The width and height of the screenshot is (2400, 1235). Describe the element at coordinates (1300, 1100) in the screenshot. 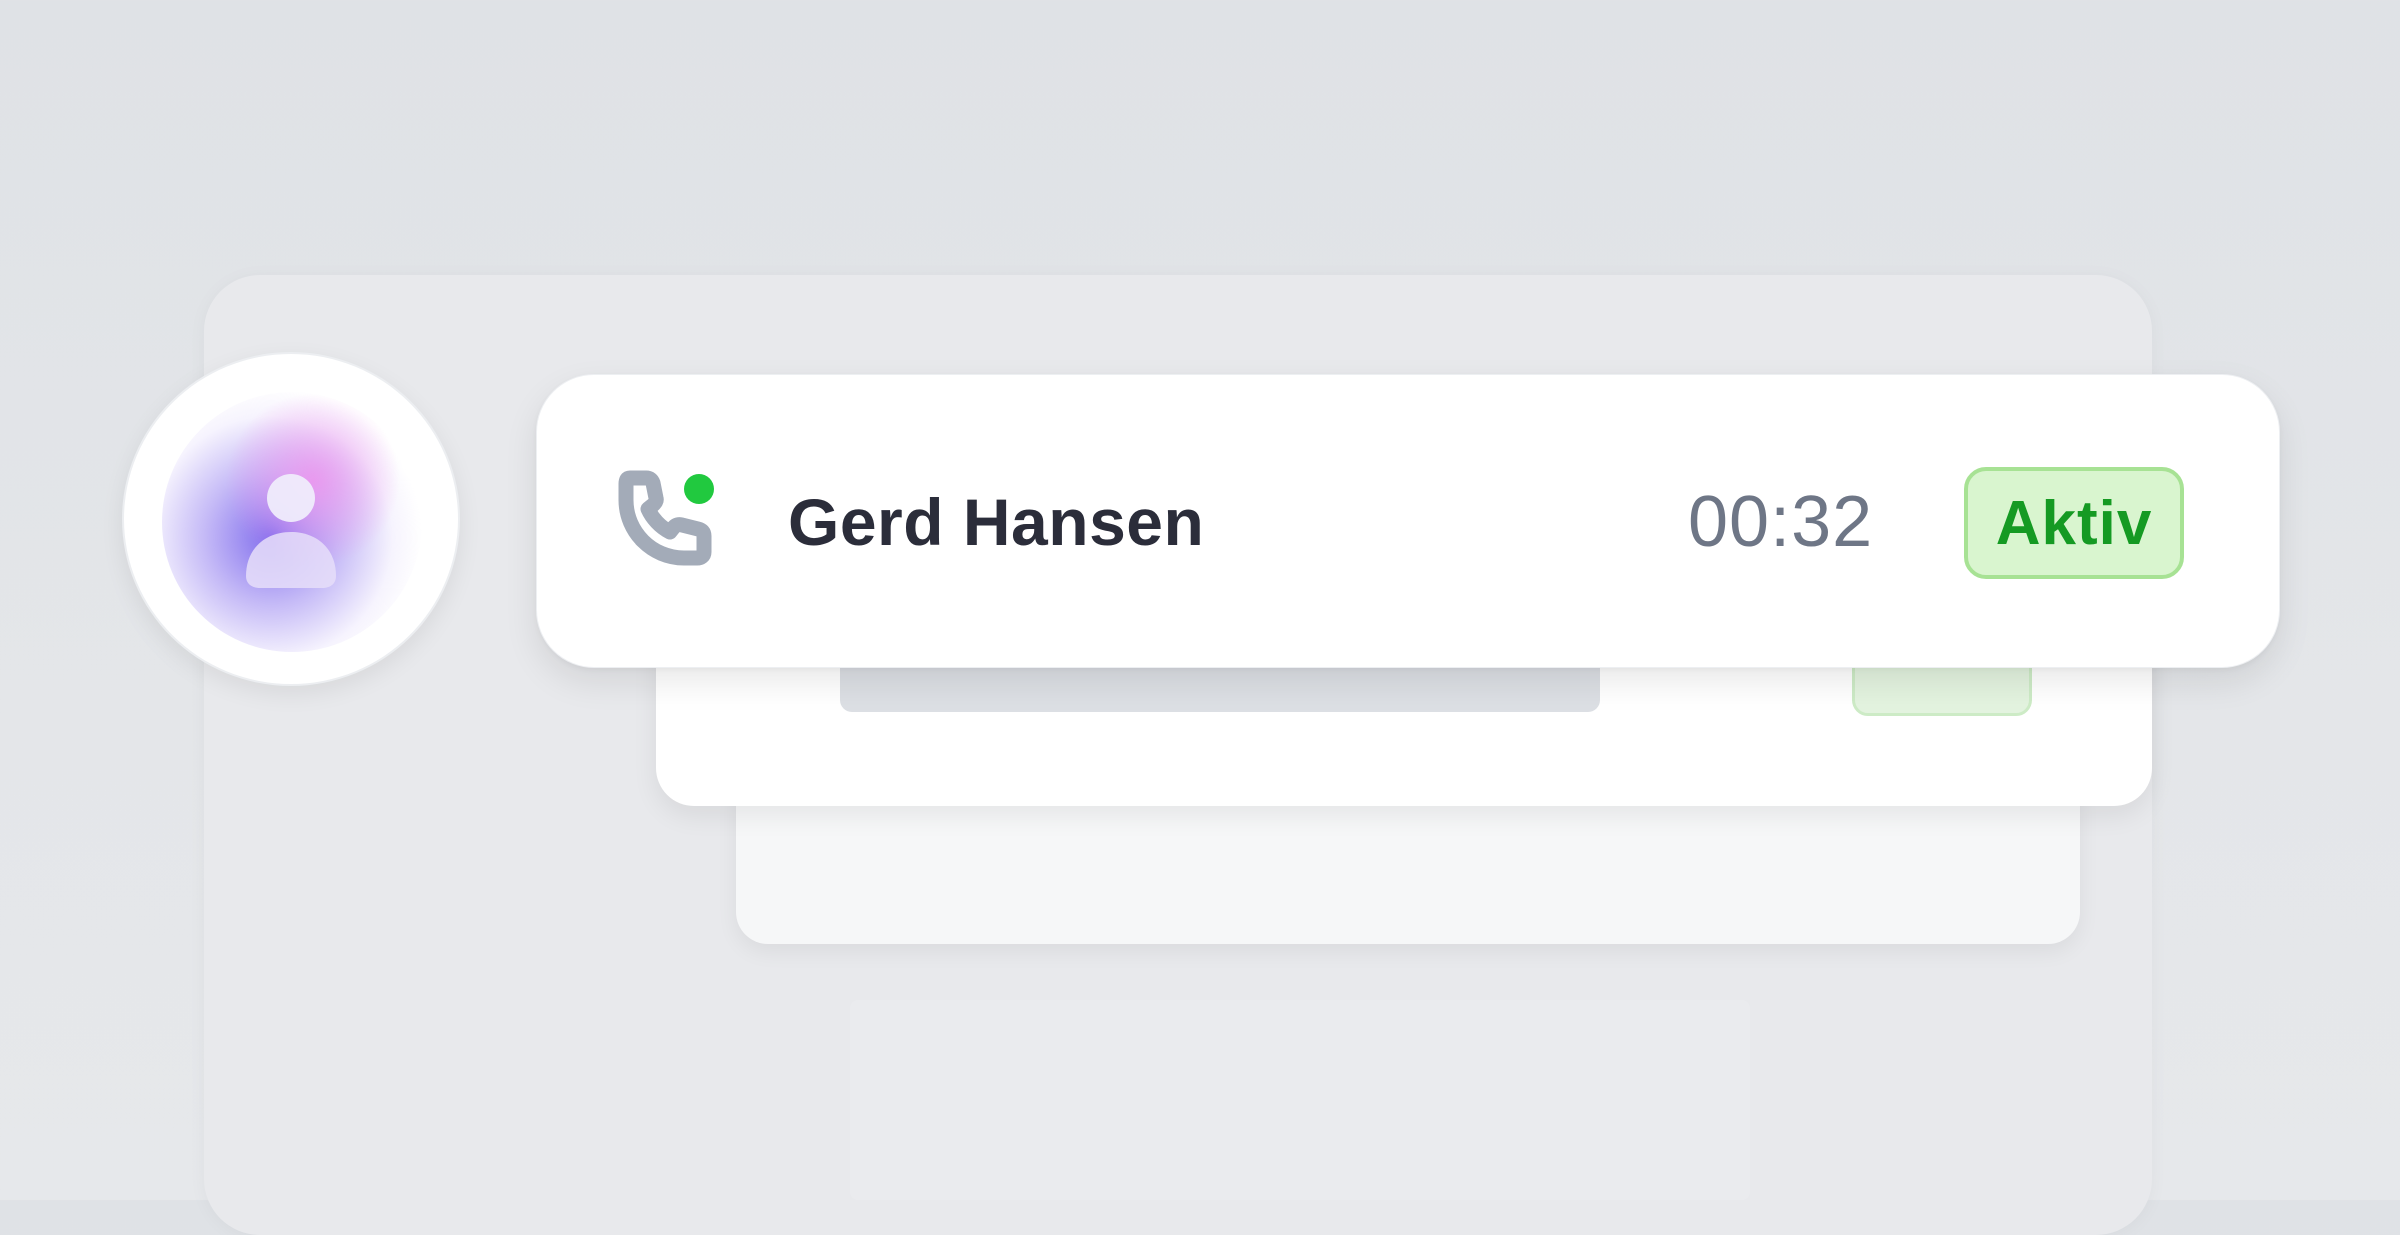

I see `background-strip` at that location.